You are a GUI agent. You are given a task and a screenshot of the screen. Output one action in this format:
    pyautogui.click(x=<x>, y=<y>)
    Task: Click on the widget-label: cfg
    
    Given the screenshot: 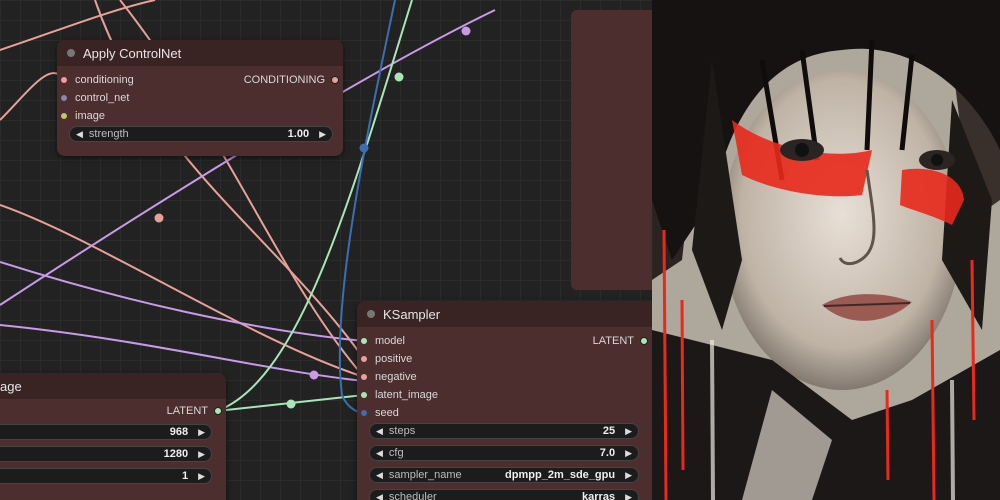 What is the action you would take?
    pyautogui.click(x=396, y=453)
    